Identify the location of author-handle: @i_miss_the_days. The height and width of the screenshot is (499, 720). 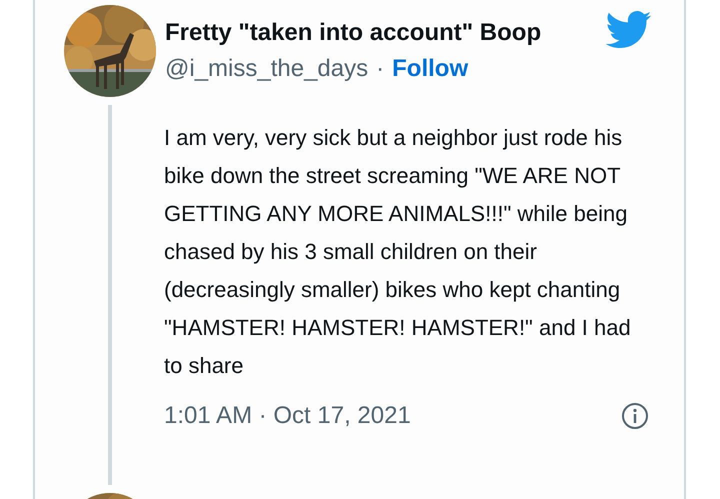
(266, 69).